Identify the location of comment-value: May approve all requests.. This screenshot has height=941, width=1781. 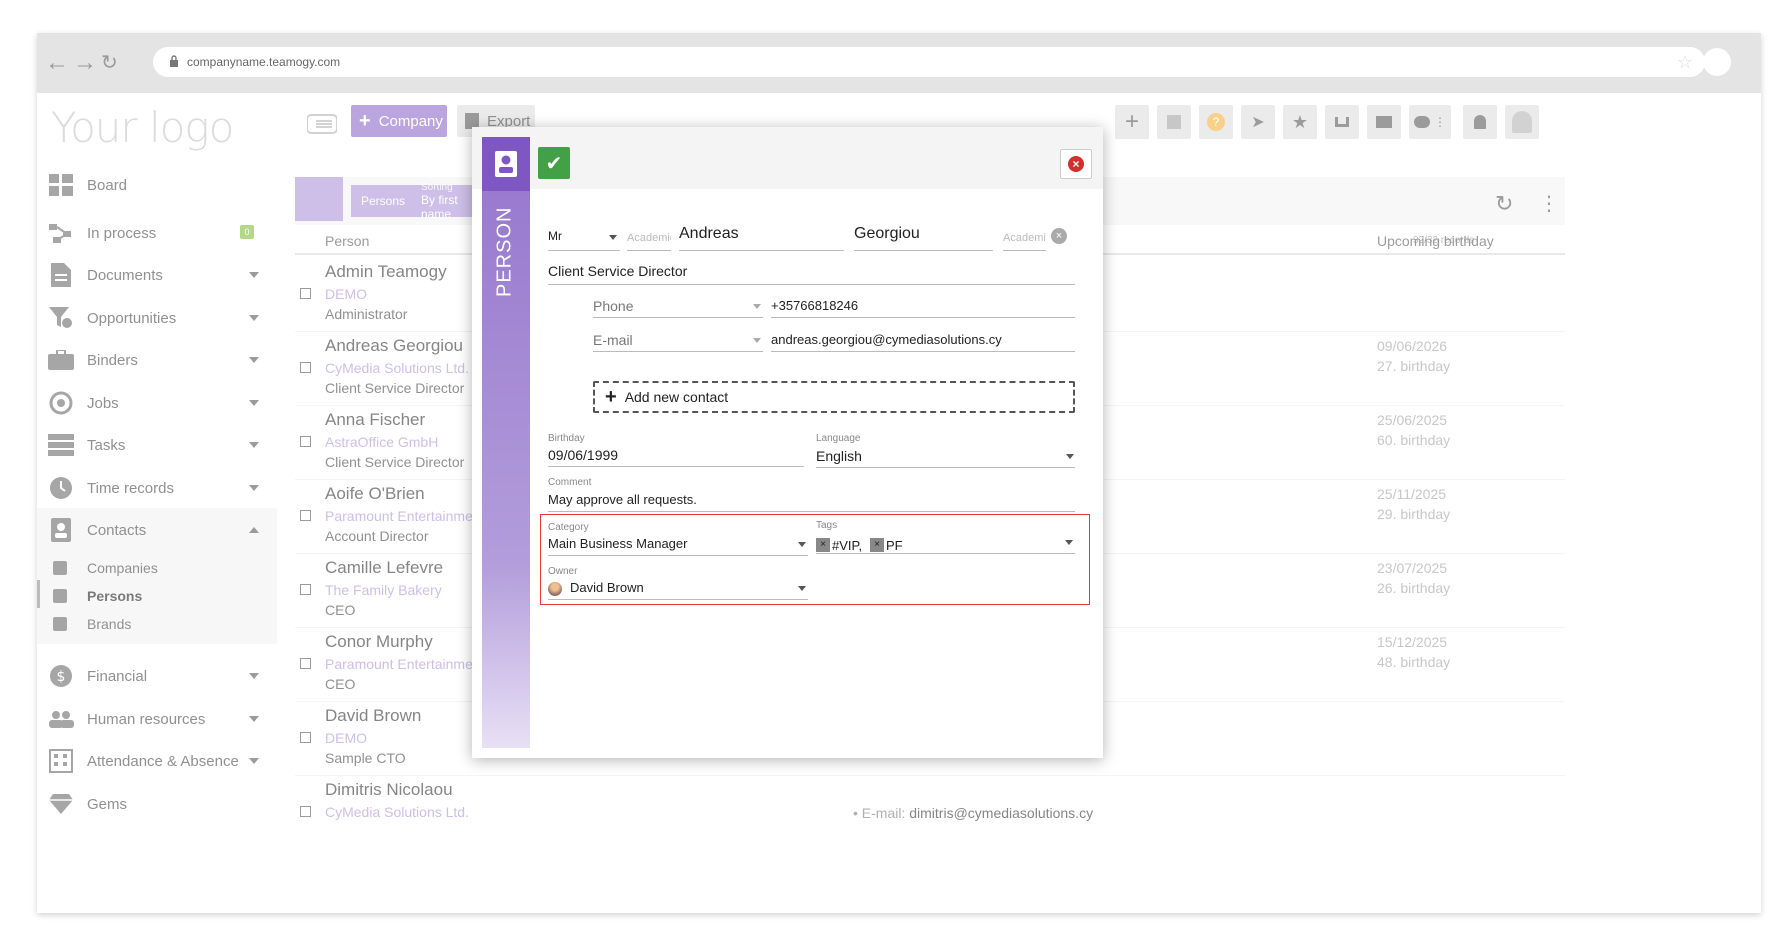
(622, 499).